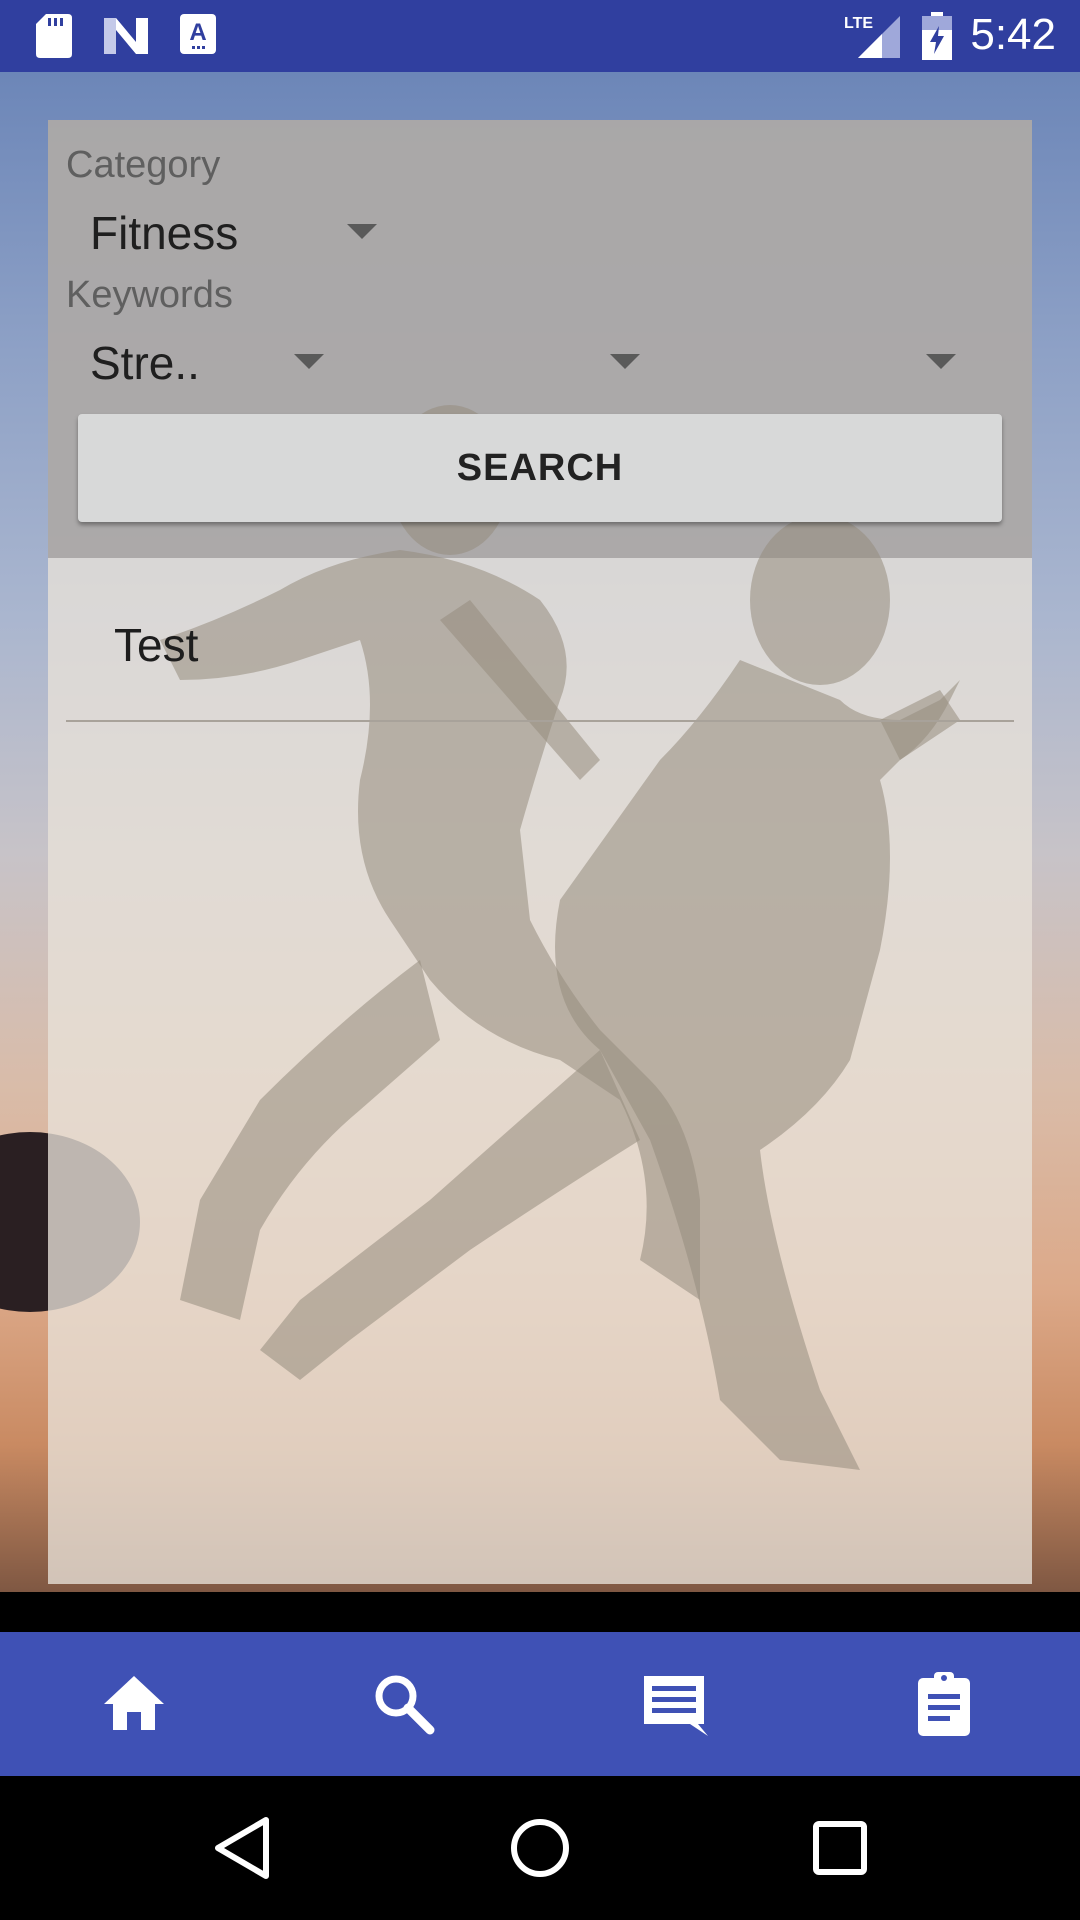 This screenshot has height=1920, width=1080. What do you see at coordinates (674, 1704) in the screenshot?
I see `message-icon` at bounding box center [674, 1704].